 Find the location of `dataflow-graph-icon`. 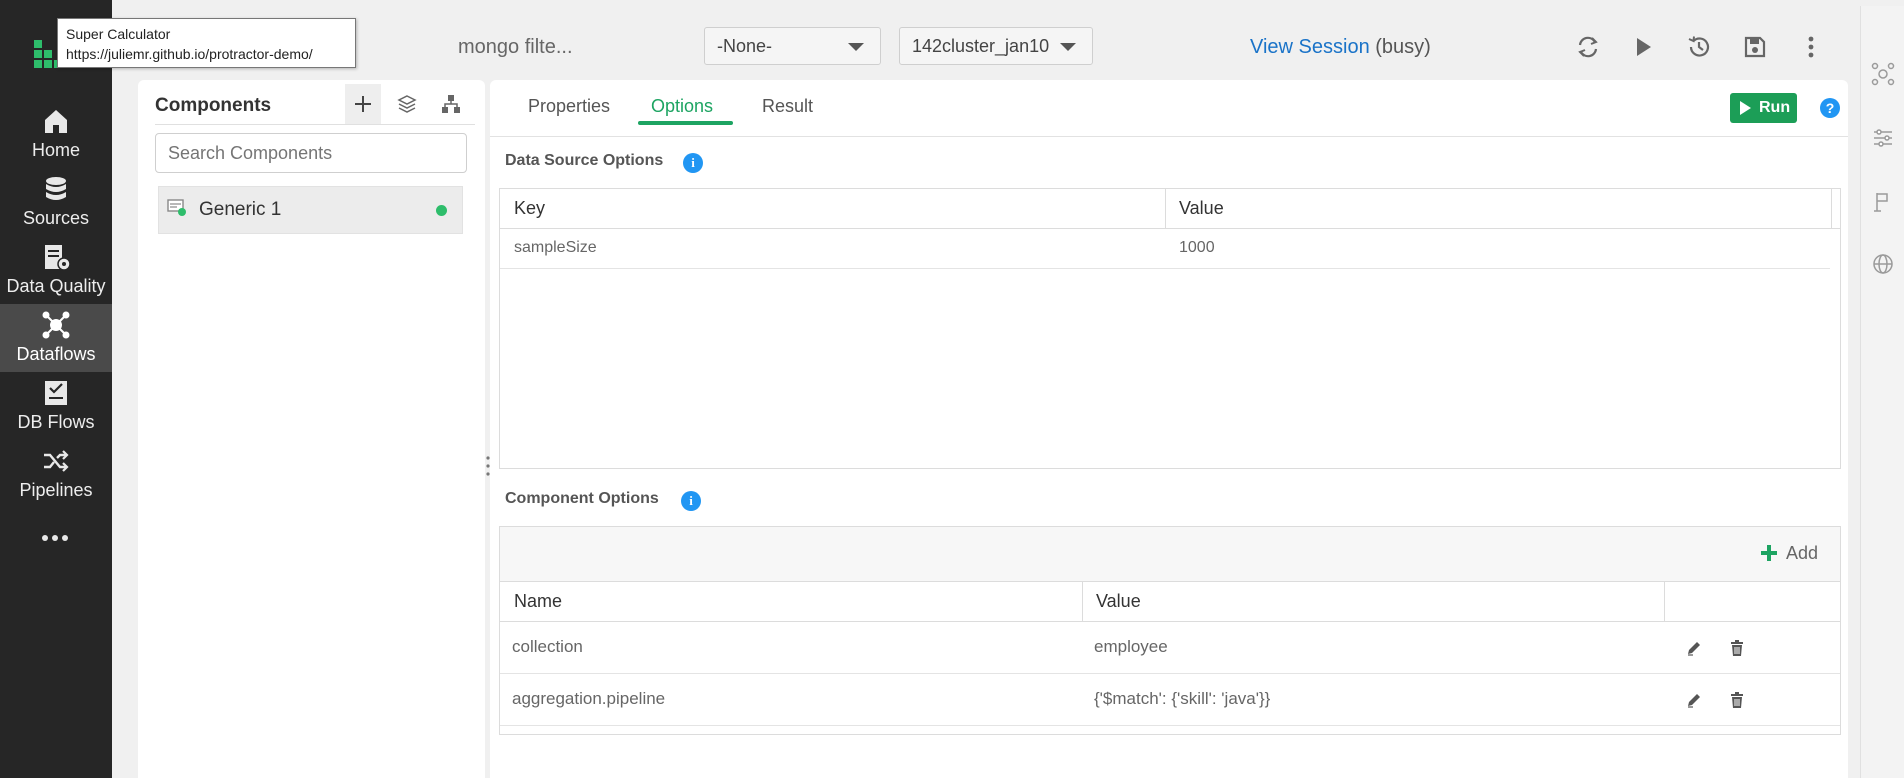

dataflow-graph-icon is located at coordinates (1883, 74).